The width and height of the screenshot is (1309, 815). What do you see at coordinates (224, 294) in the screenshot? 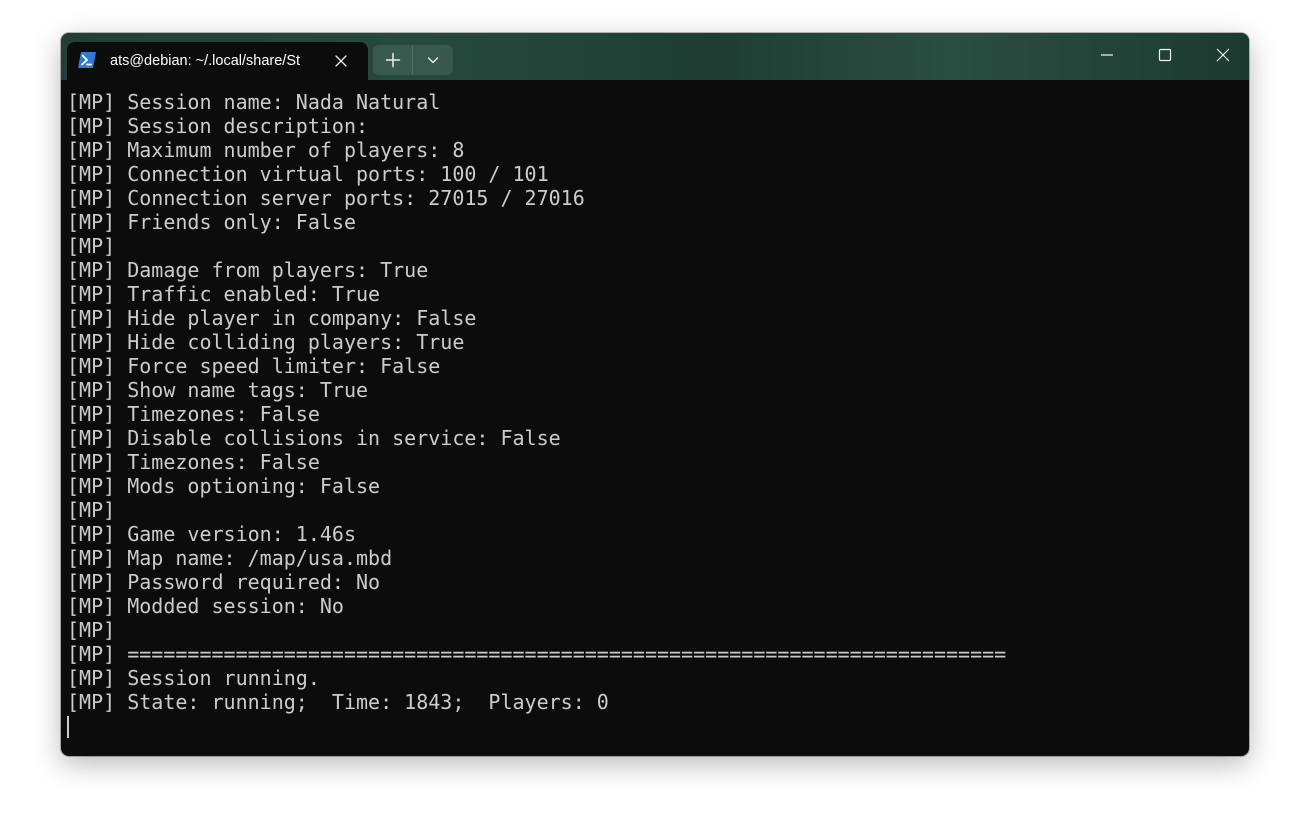
I see `terminal-line: [MP] Traffic enabled: True` at bounding box center [224, 294].